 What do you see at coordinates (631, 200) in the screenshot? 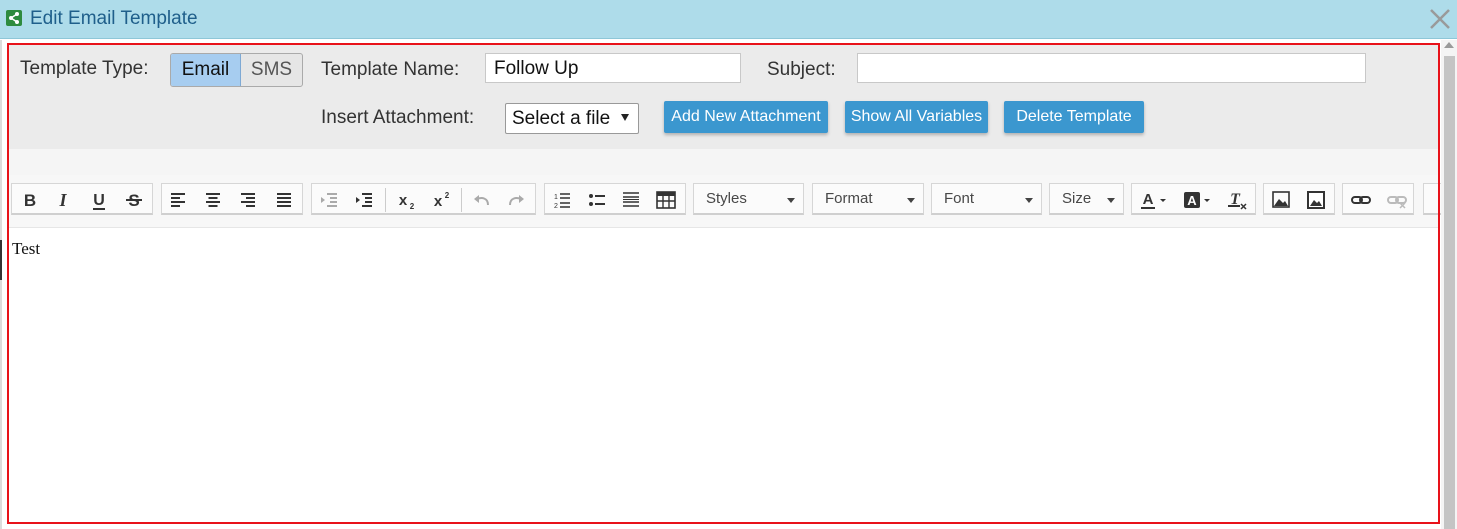
I see `horizontal-rule-icon` at bounding box center [631, 200].